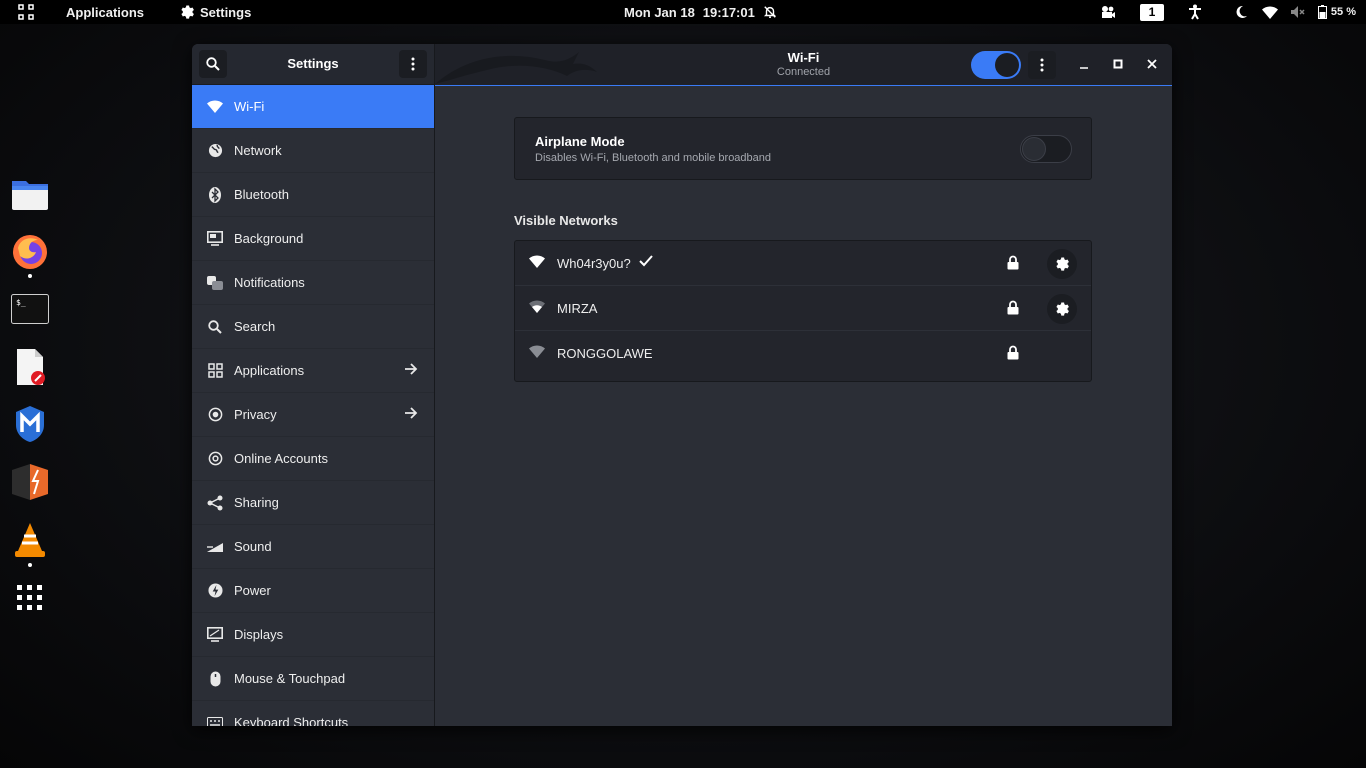 The width and height of the screenshot is (1366, 768). What do you see at coordinates (30, 252) in the screenshot?
I see `firefox-icon` at bounding box center [30, 252].